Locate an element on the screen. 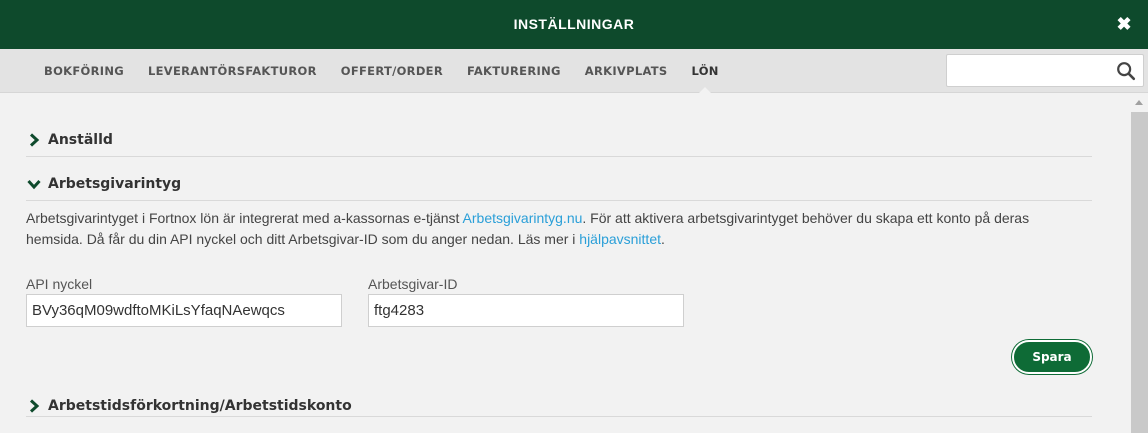 This screenshot has width=1148, height=433. tab-leverantorsfakturor: LEVERANTÖRSFAKTUROR is located at coordinates (232, 71).